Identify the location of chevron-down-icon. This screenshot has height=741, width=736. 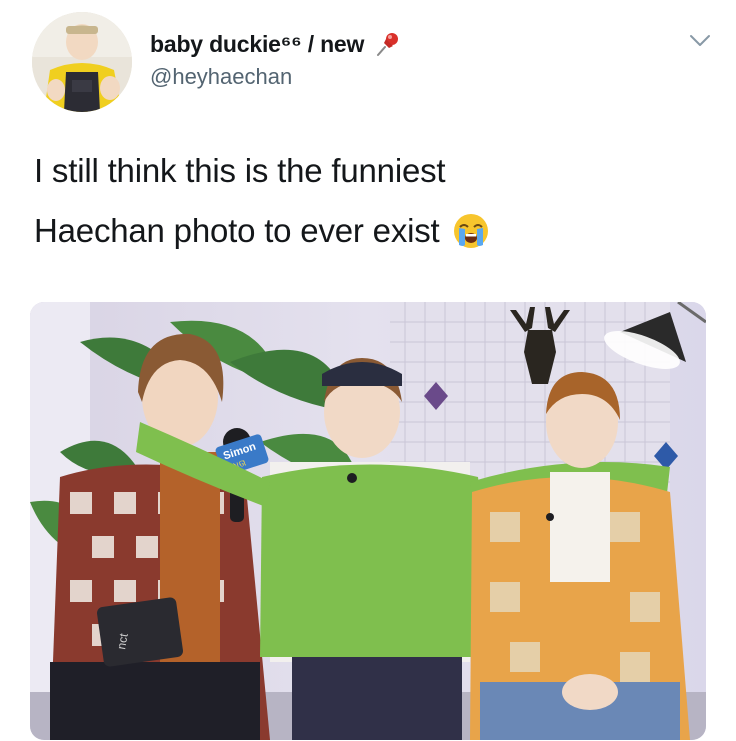
(700, 40).